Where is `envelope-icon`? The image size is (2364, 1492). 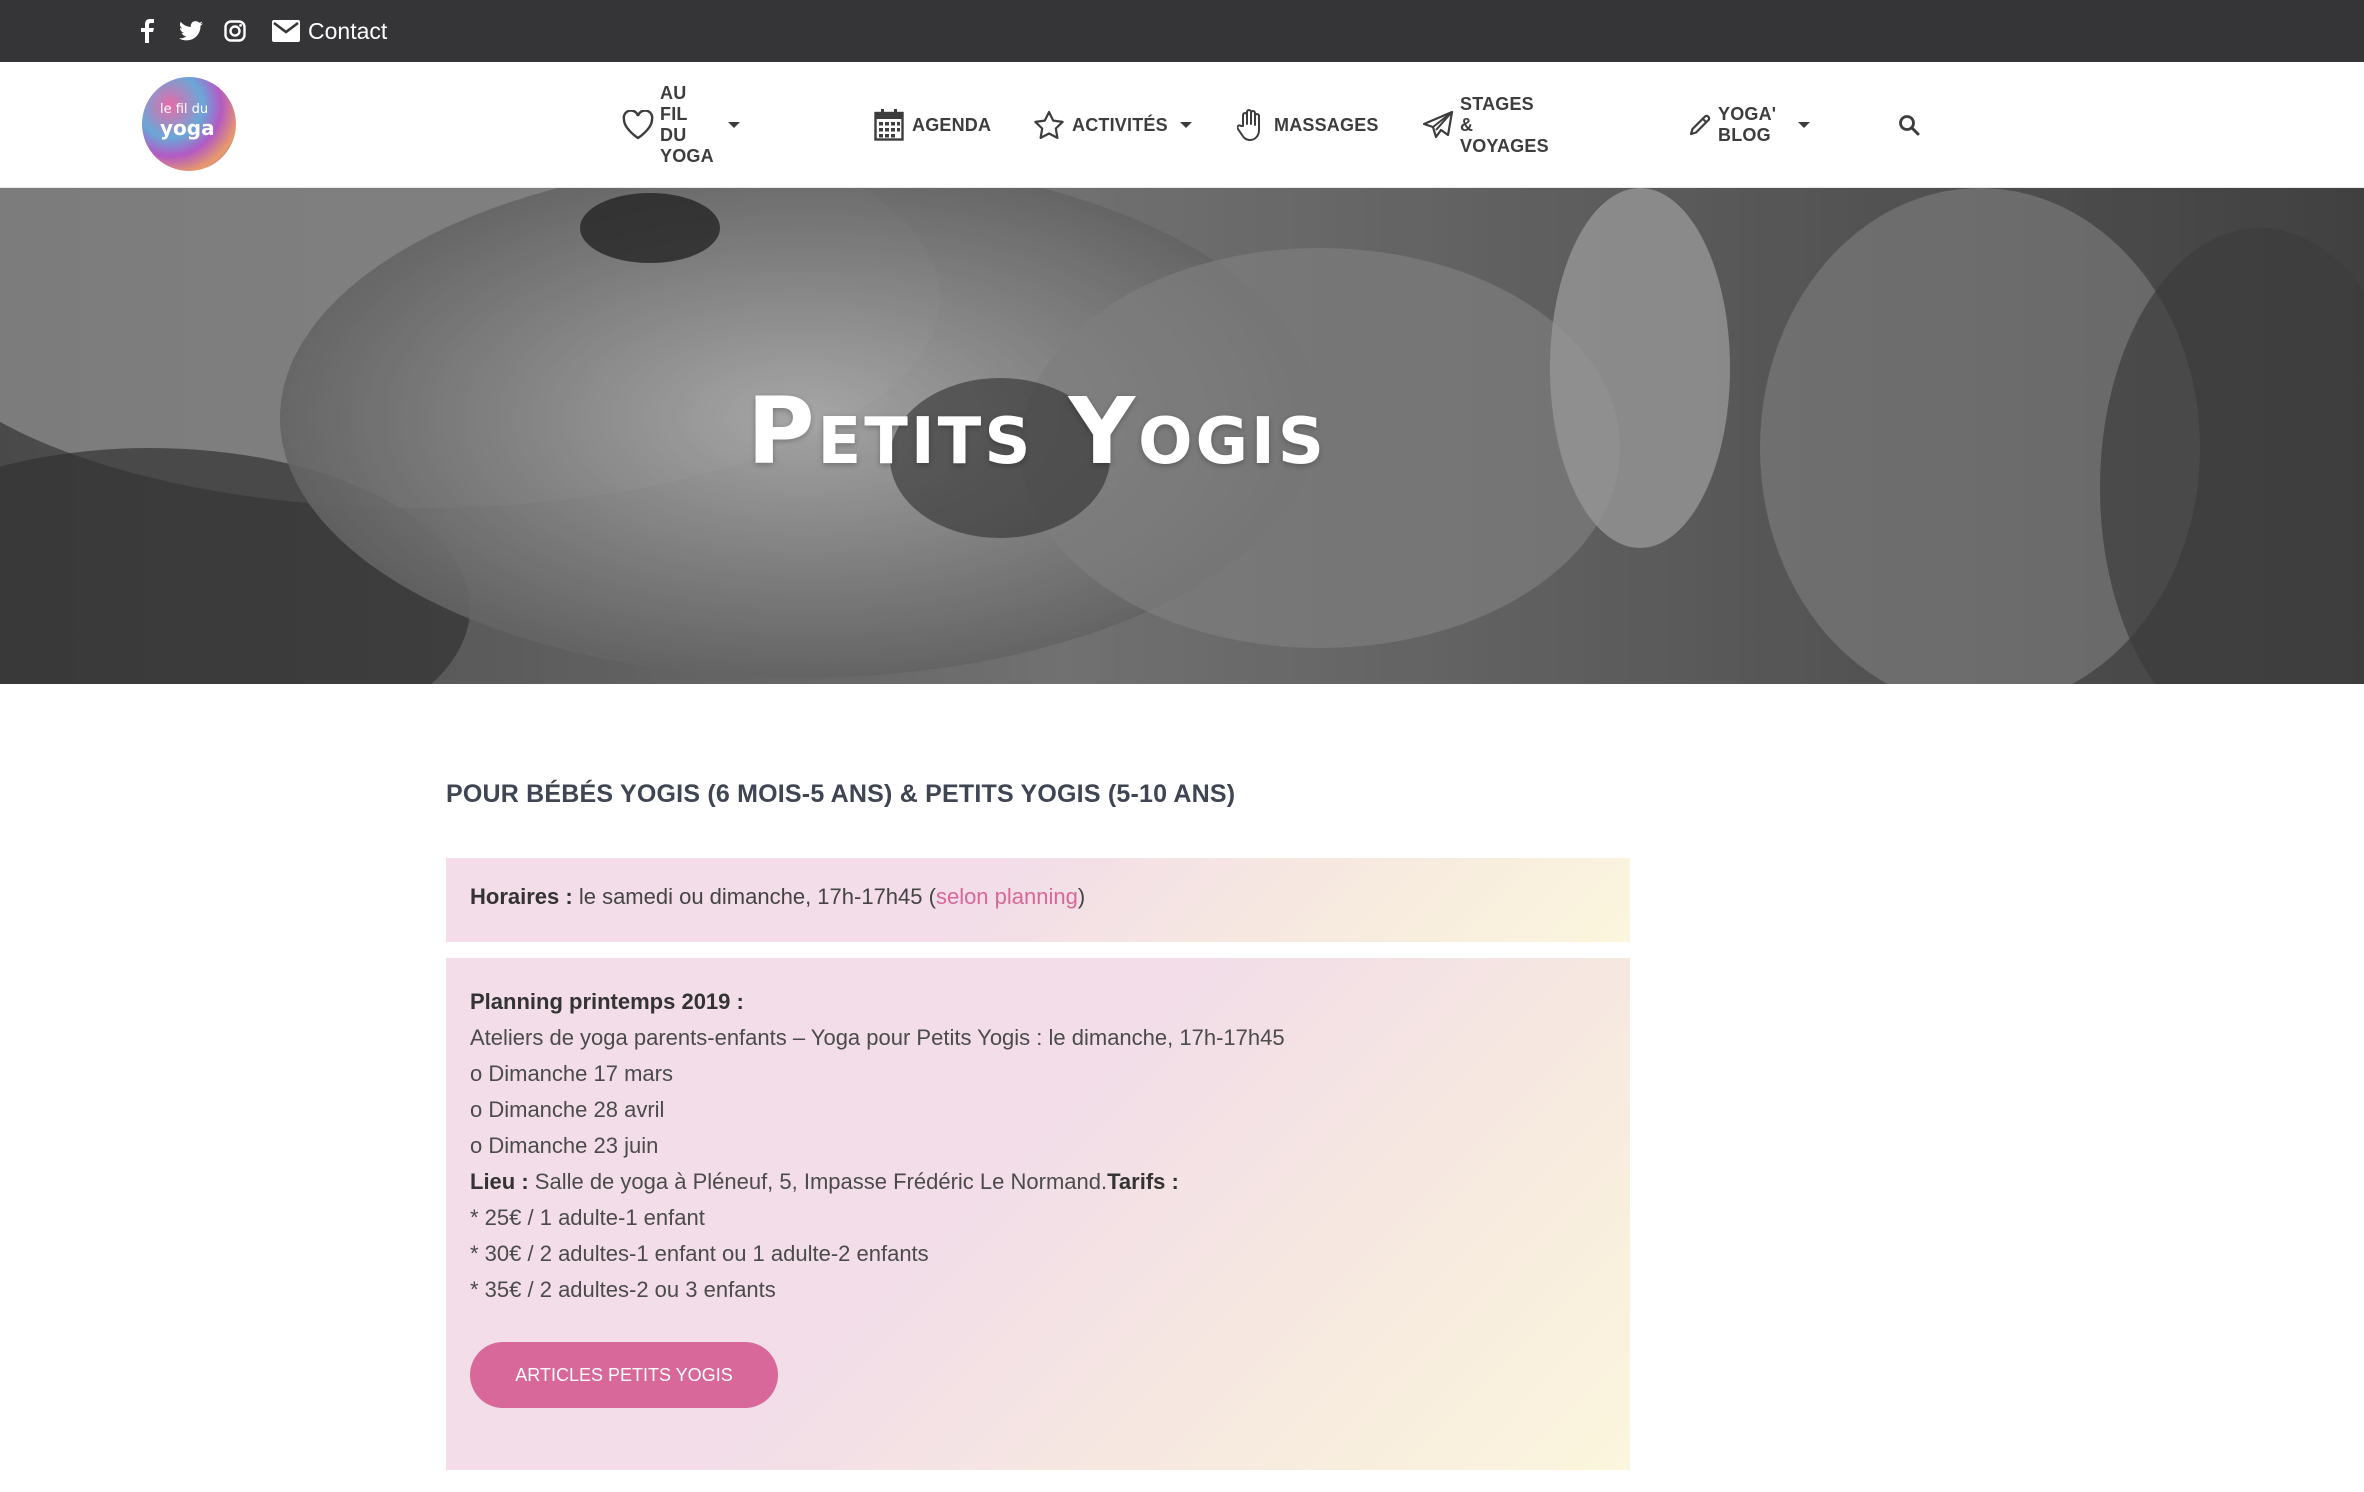 envelope-icon is located at coordinates (286, 31).